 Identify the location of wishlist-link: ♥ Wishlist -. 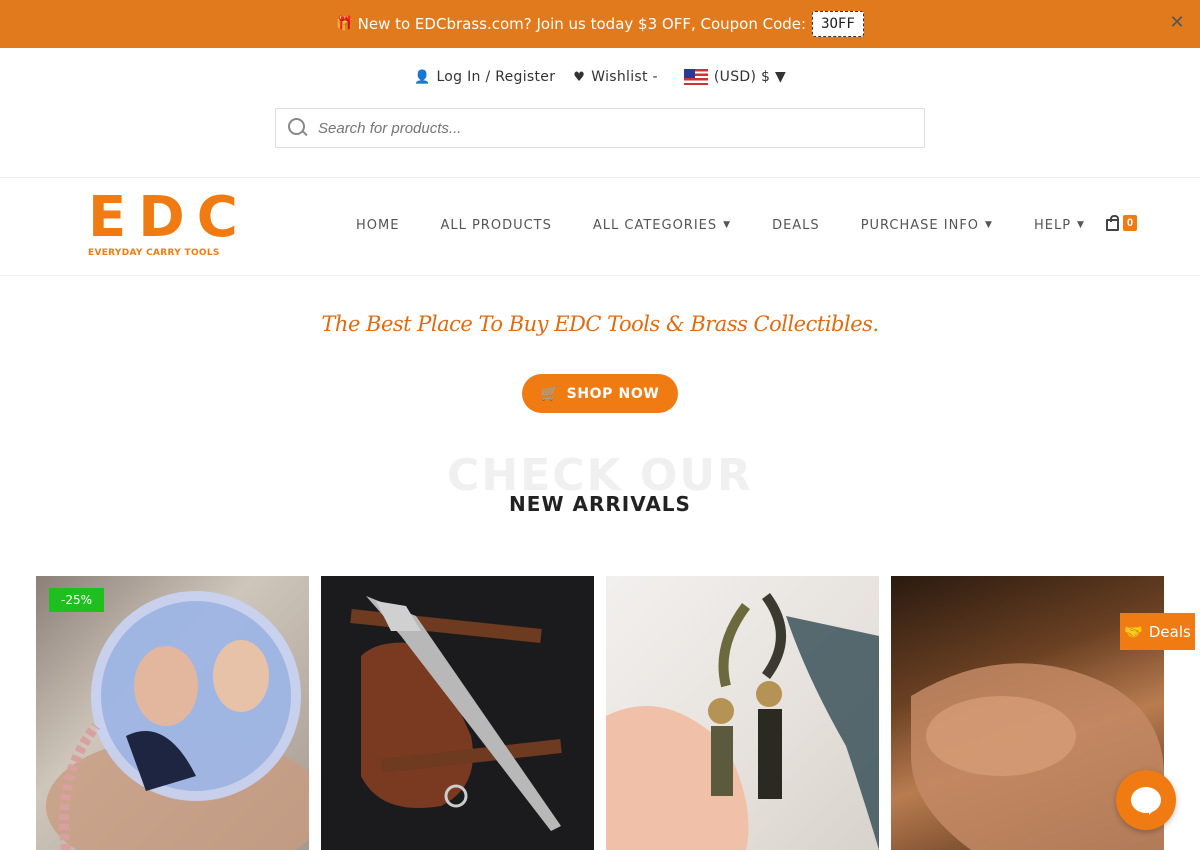
(615, 77).